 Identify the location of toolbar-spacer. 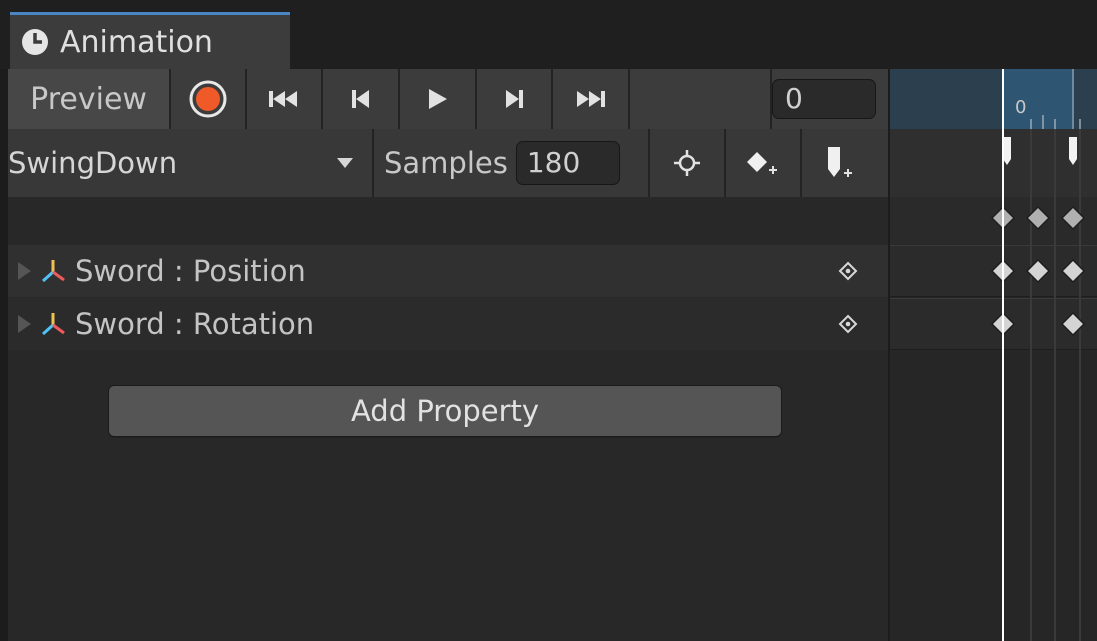
(700, 99).